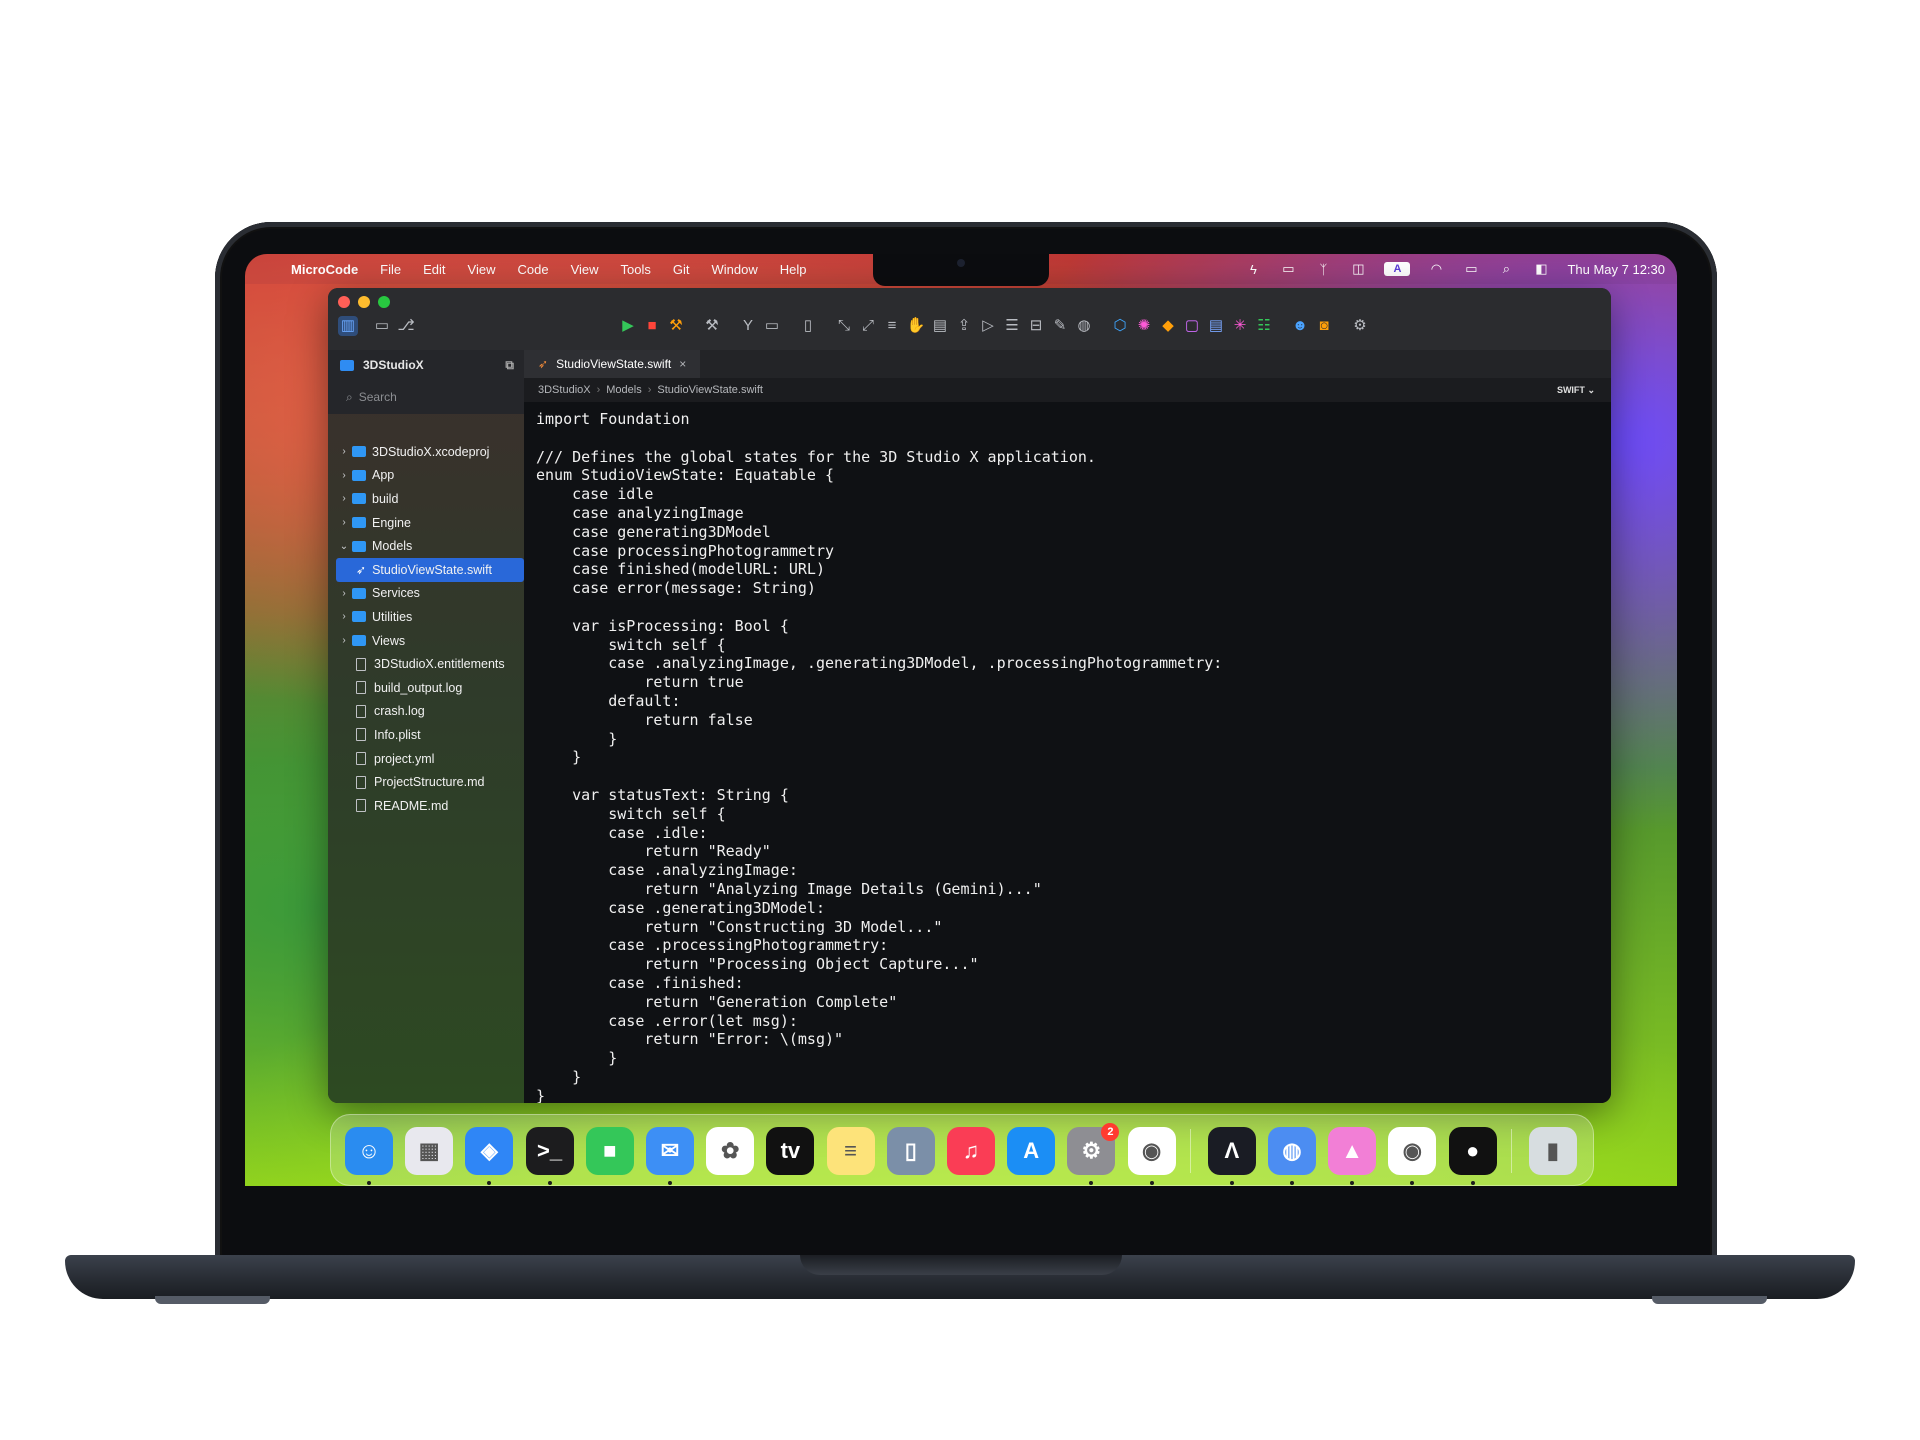 This screenshot has width=1920, height=1440. Describe the element at coordinates (430, 569) in the screenshot. I see `tree-item-studioviewstate: ➶ StudioViewState.swift` at that location.